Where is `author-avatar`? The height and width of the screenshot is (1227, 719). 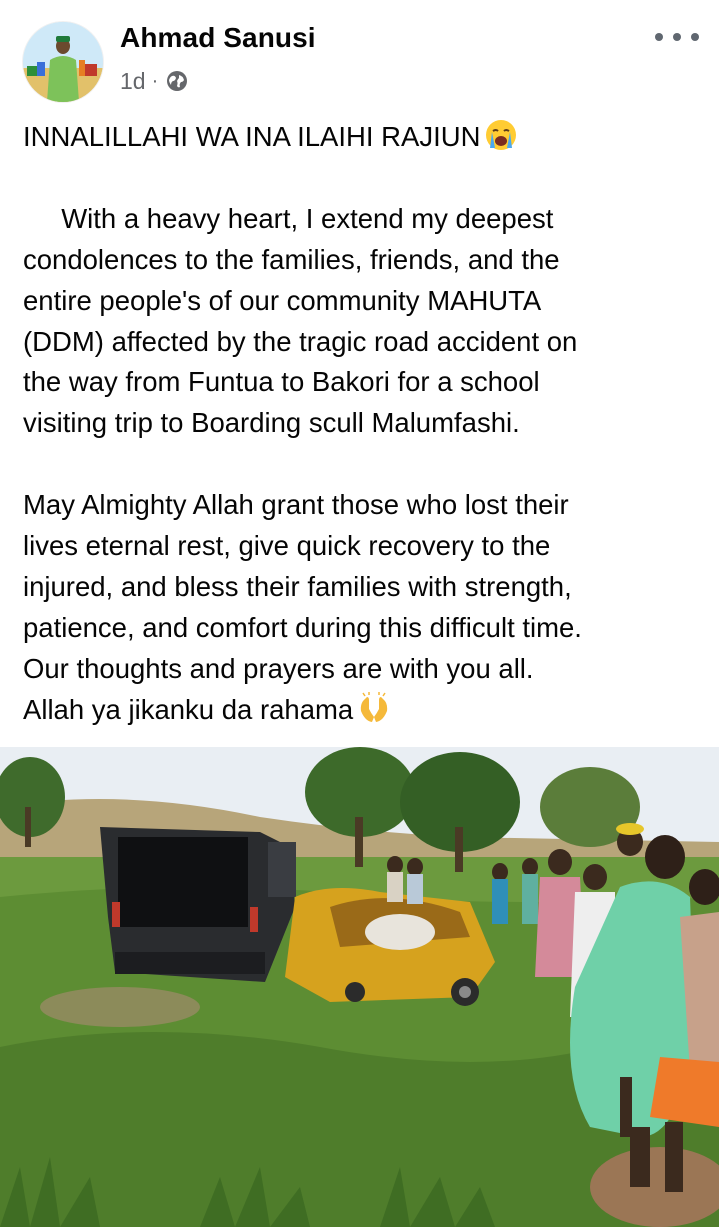
author-avatar is located at coordinates (63, 62).